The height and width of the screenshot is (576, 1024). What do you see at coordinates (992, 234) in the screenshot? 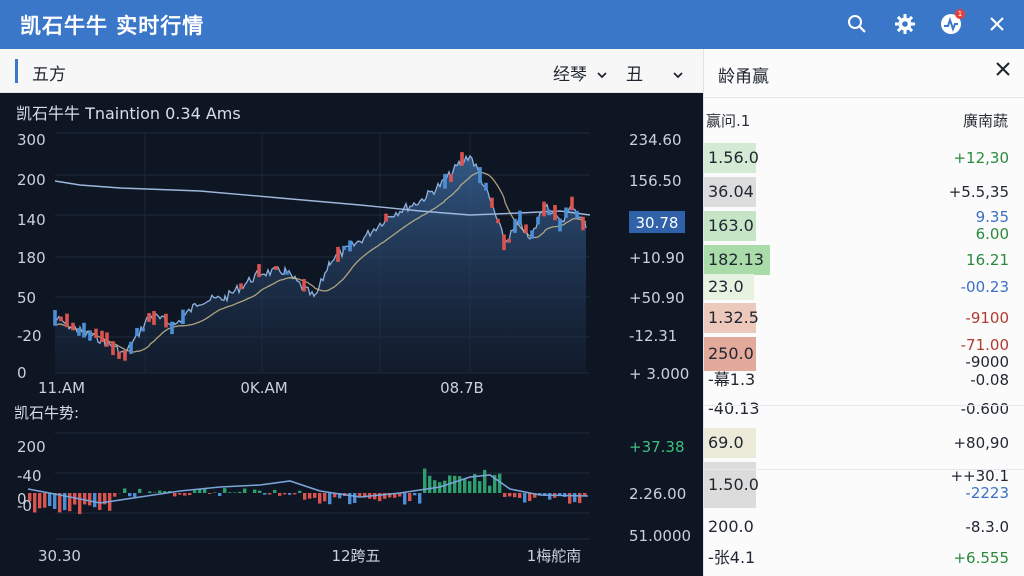
I see `quote-change: 6.00` at bounding box center [992, 234].